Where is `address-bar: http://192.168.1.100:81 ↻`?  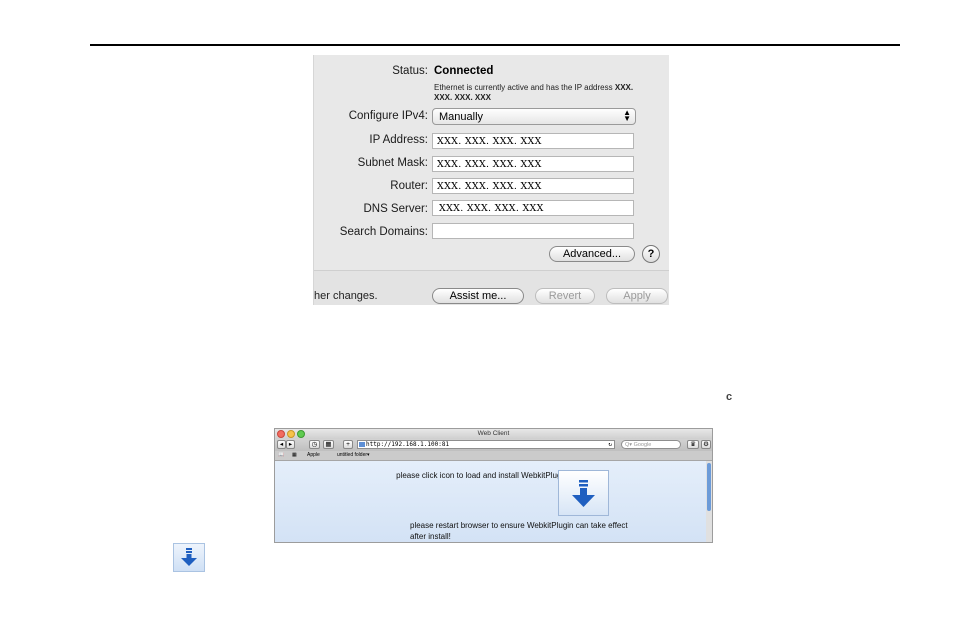
address-bar: http://192.168.1.100:81 ↻ is located at coordinates (486, 444).